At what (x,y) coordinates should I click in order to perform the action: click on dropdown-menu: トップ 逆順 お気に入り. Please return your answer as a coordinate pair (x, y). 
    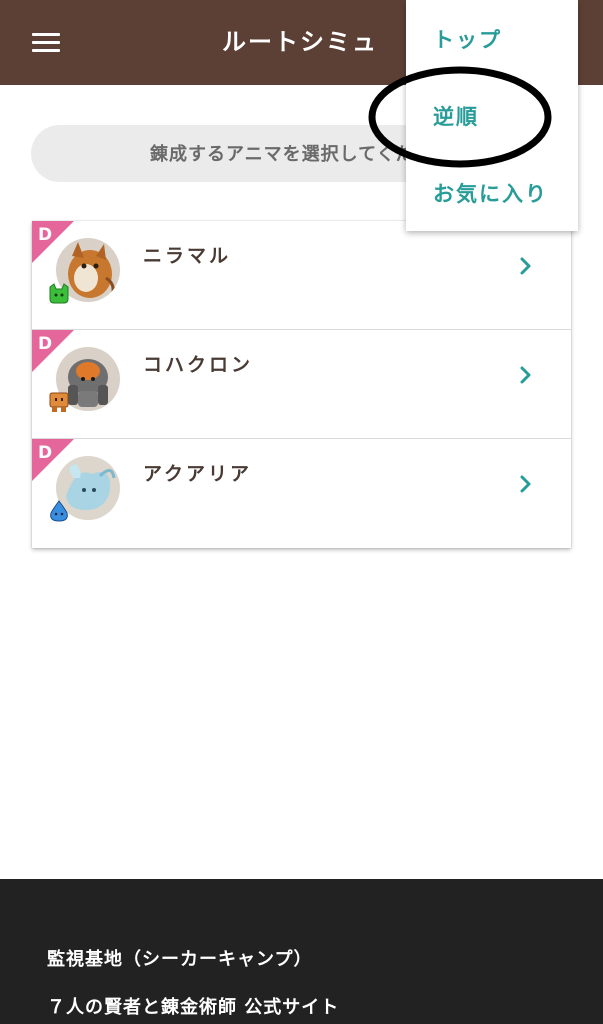
    Looking at the image, I should click on (492, 115).